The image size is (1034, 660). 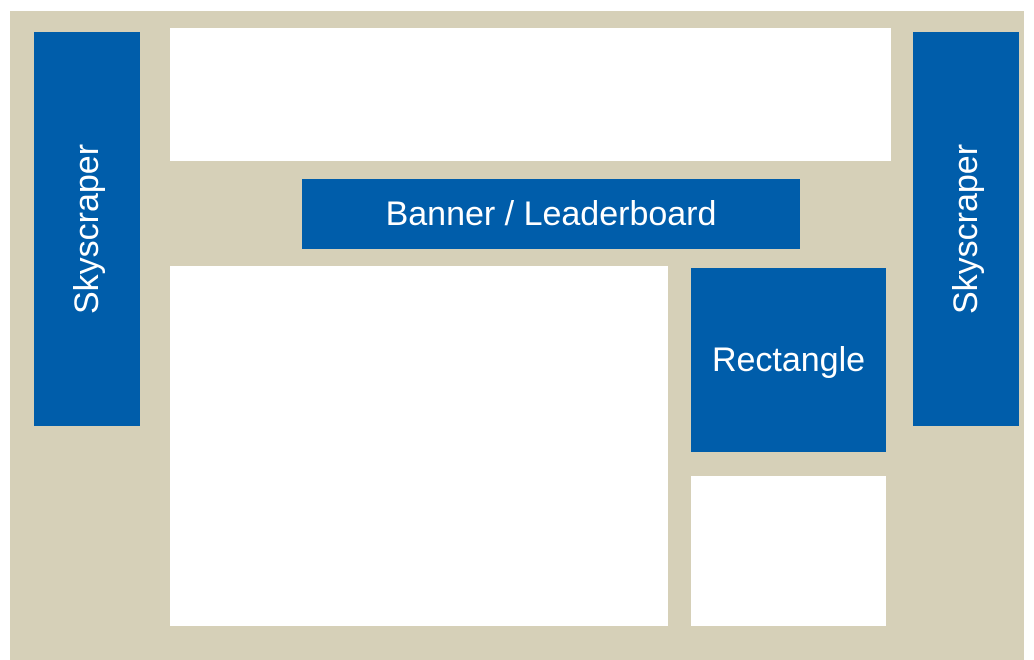 I want to click on rectangle-label: Rectangle, so click(x=788, y=360).